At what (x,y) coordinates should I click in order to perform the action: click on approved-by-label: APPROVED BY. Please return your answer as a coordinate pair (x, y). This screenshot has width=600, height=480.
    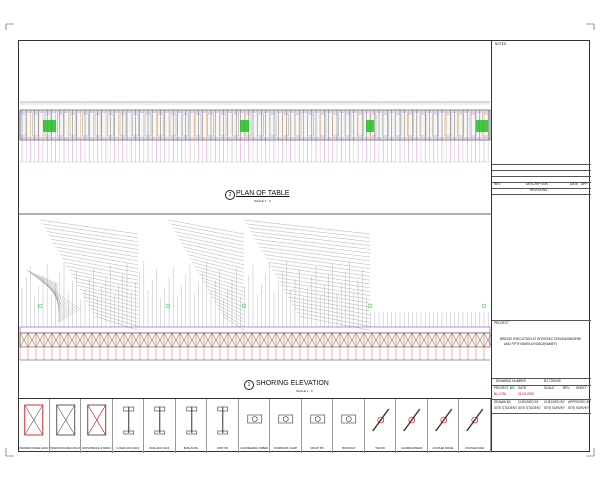
    Looking at the image, I should click on (579, 402).